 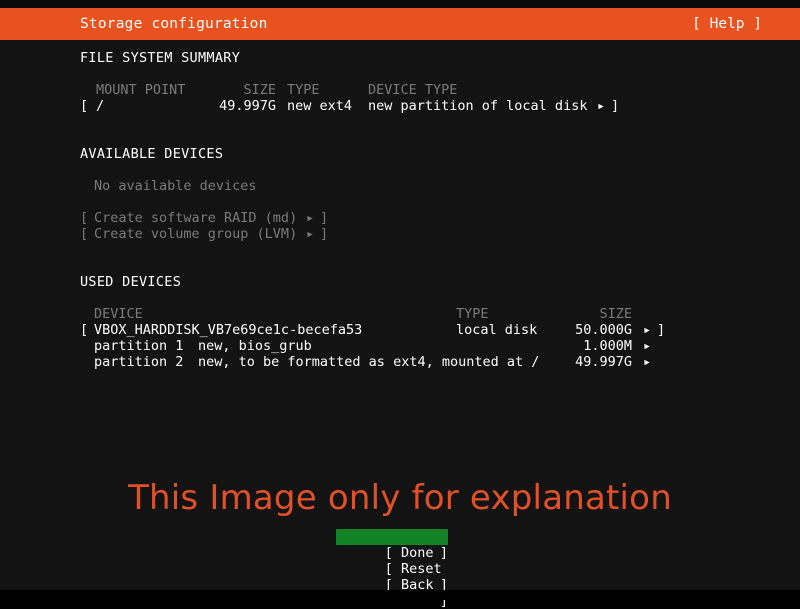 What do you see at coordinates (118, 314) in the screenshot?
I see `column-header-device: DEVICE` at bounding box center [118, 314].